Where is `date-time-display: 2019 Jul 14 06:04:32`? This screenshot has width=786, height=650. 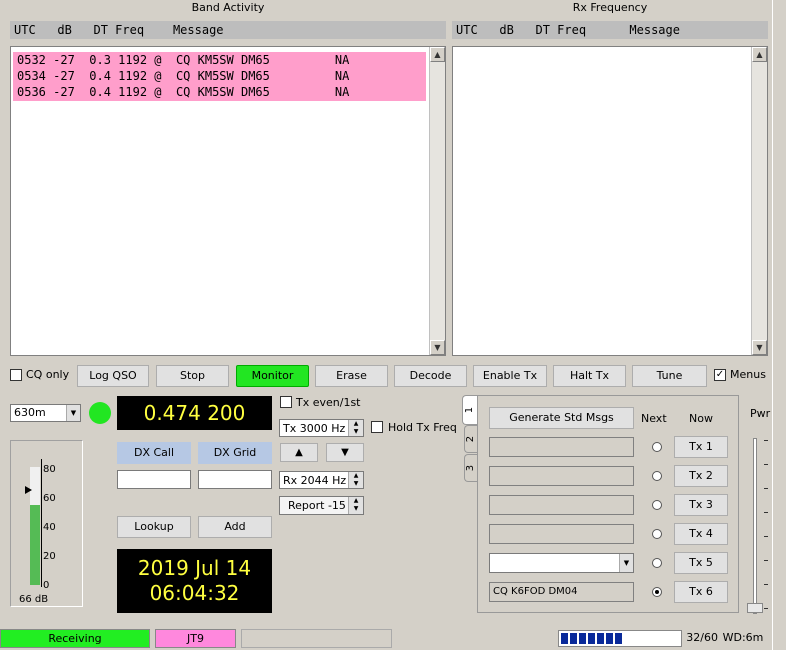 date-time-display: 2019 Jul 14 06:04:32 is located at coordinates (194, 581).